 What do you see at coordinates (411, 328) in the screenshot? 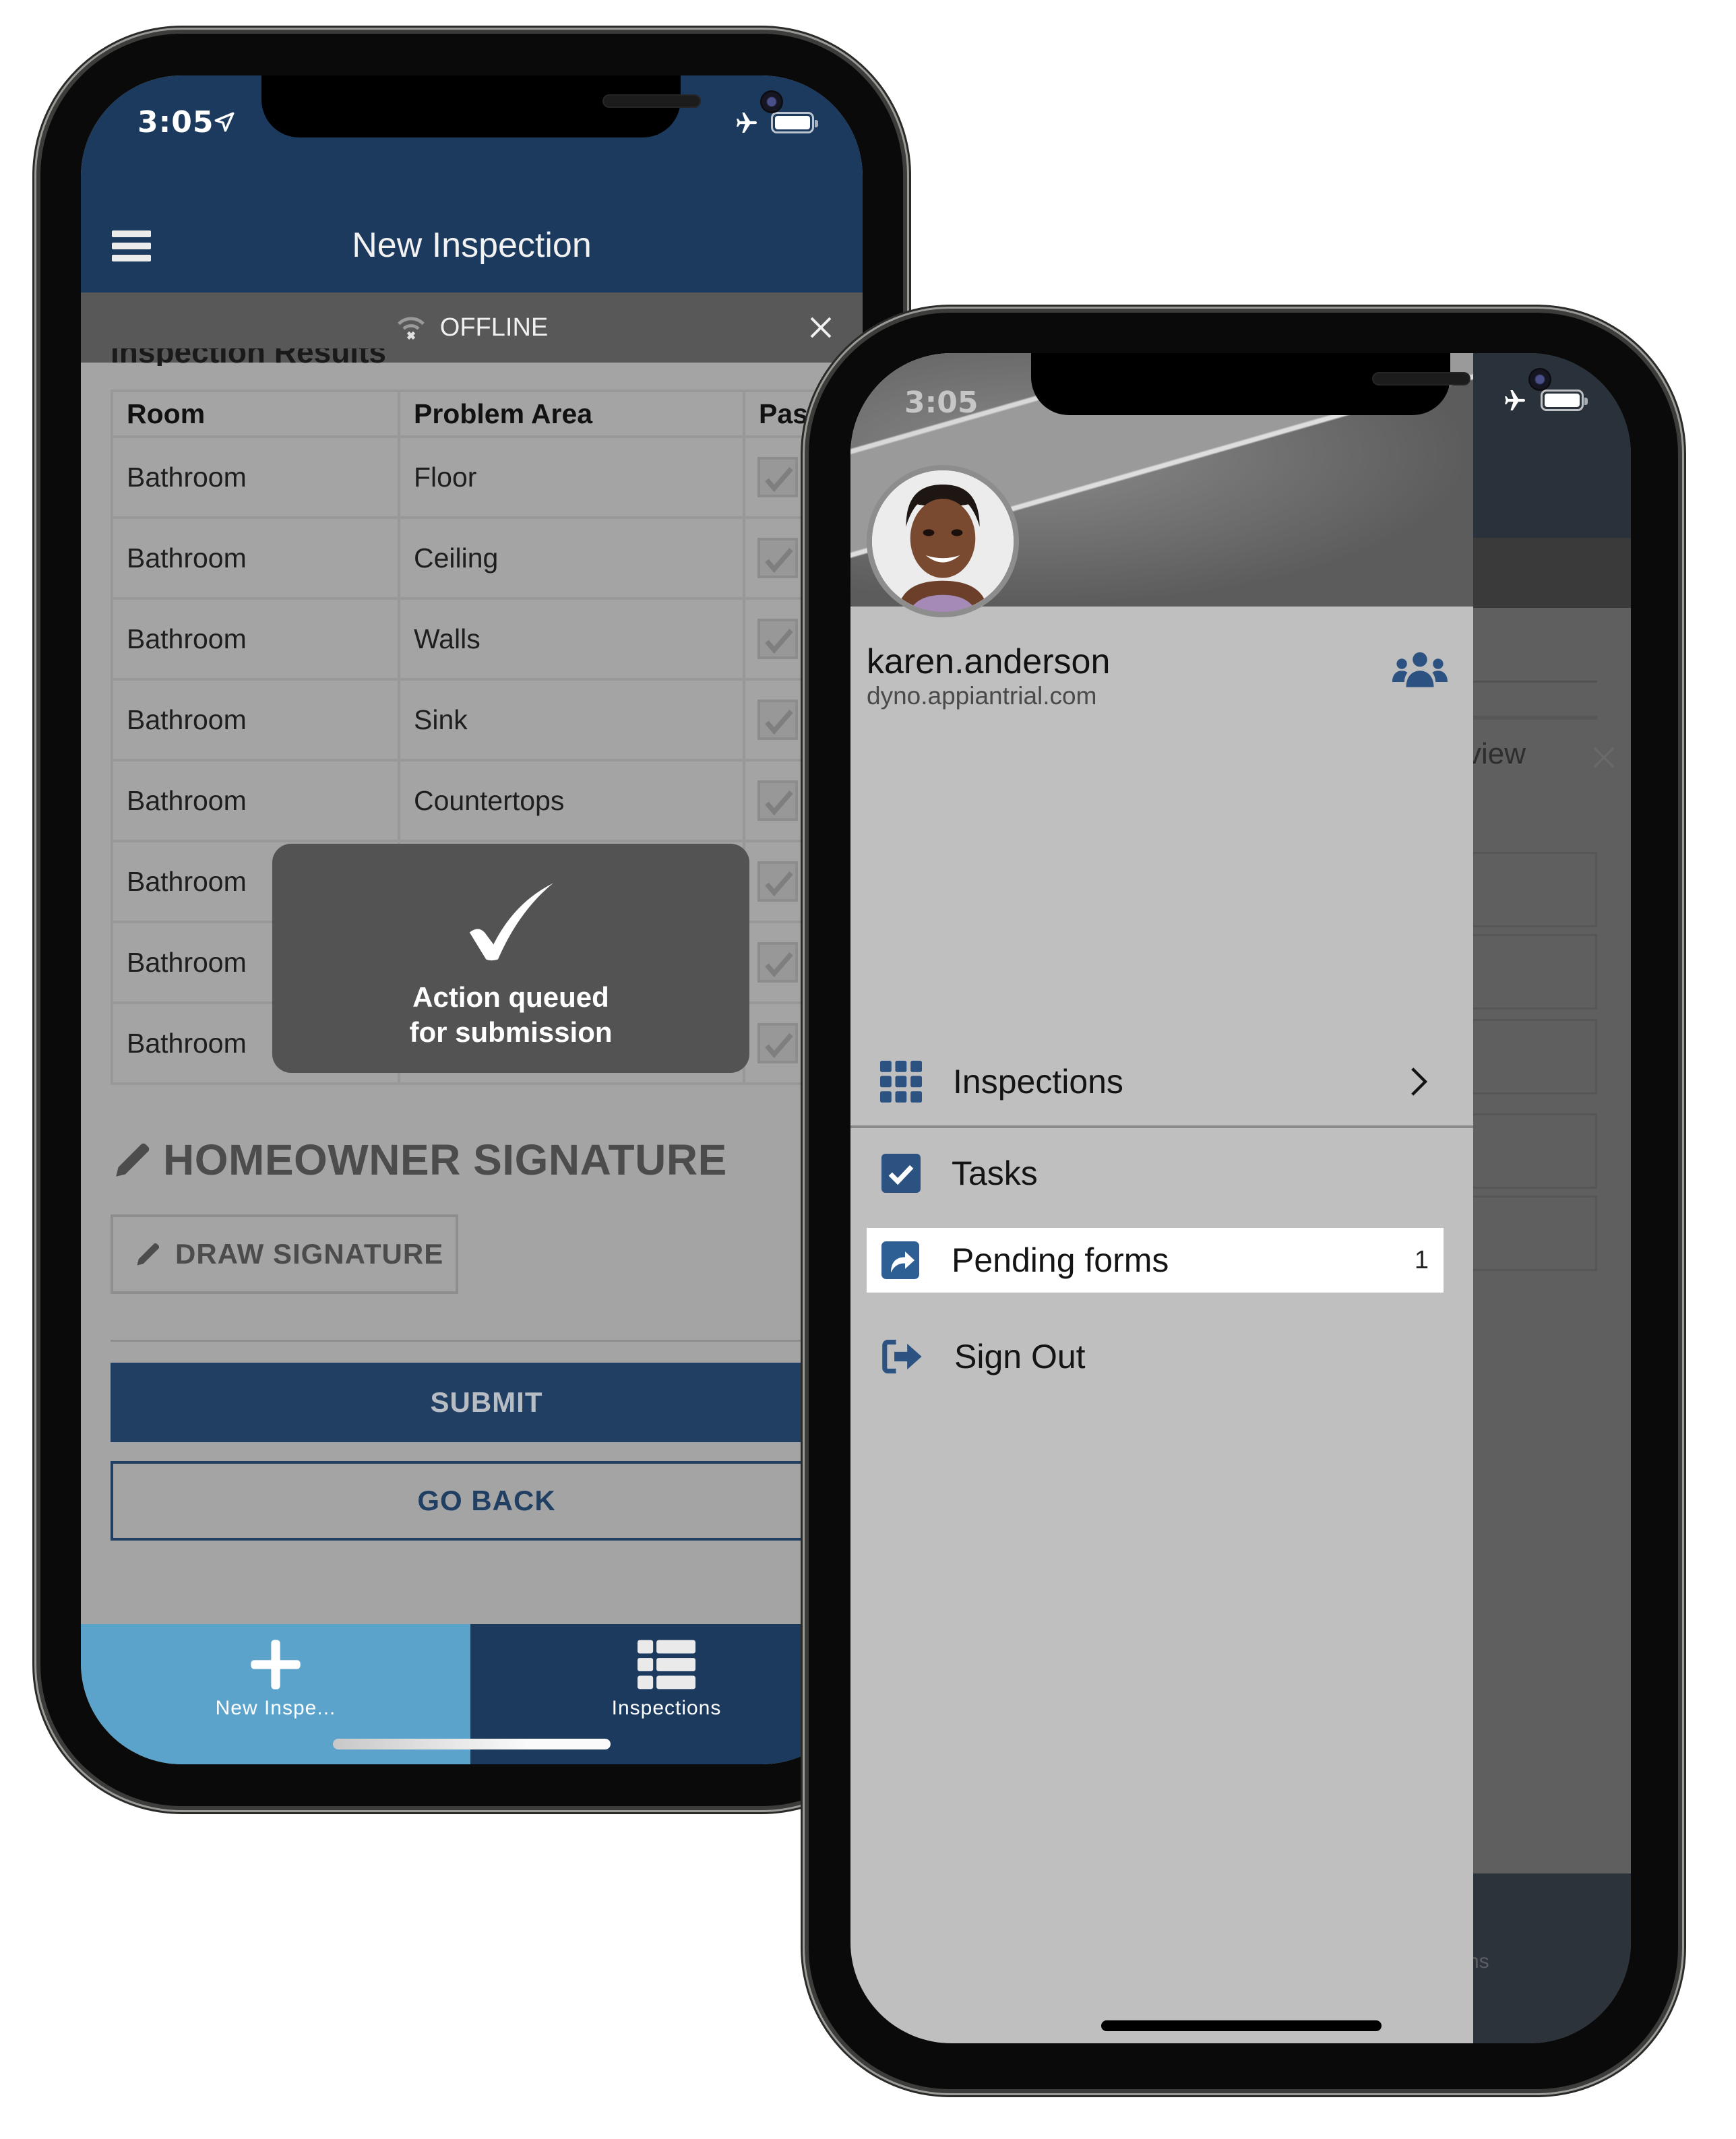
I see `wifi-off-icon` at bounding box center [411, 328].